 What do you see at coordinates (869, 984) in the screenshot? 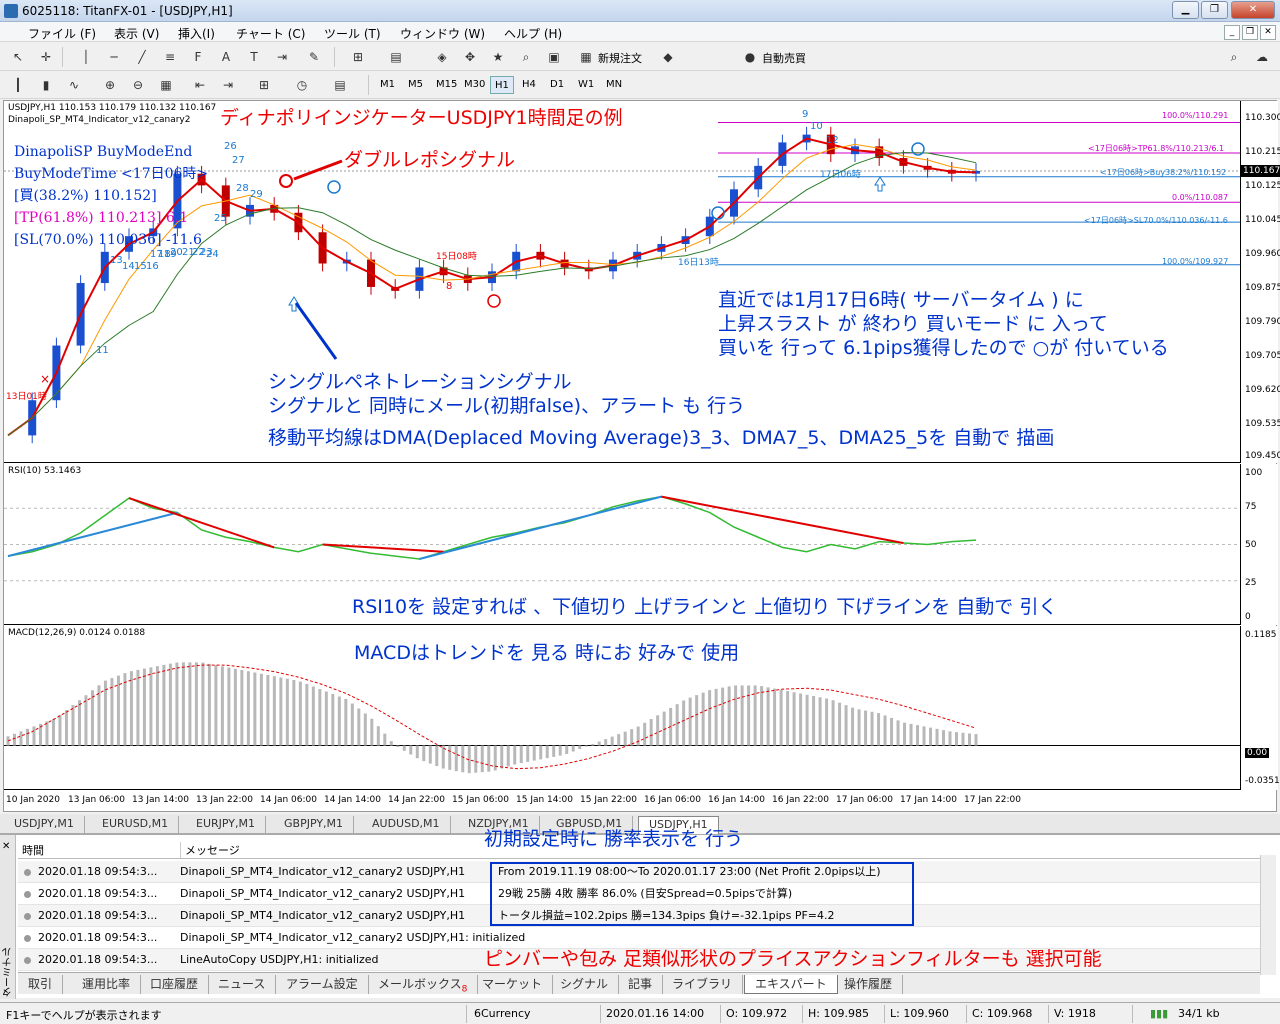
I see `tab-journal: 操作履歴` at bounding box center [869, 984].